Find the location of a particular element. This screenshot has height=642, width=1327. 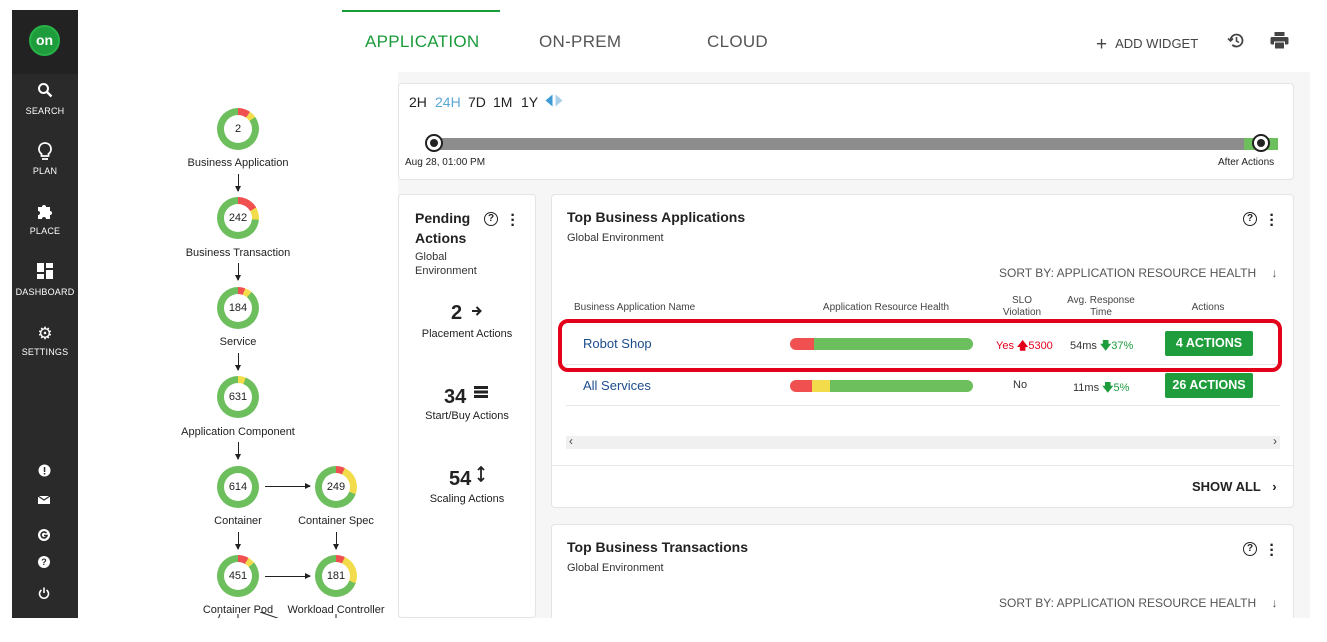

start-buy-actions-count: 34 is located at coordinates (455, 397).